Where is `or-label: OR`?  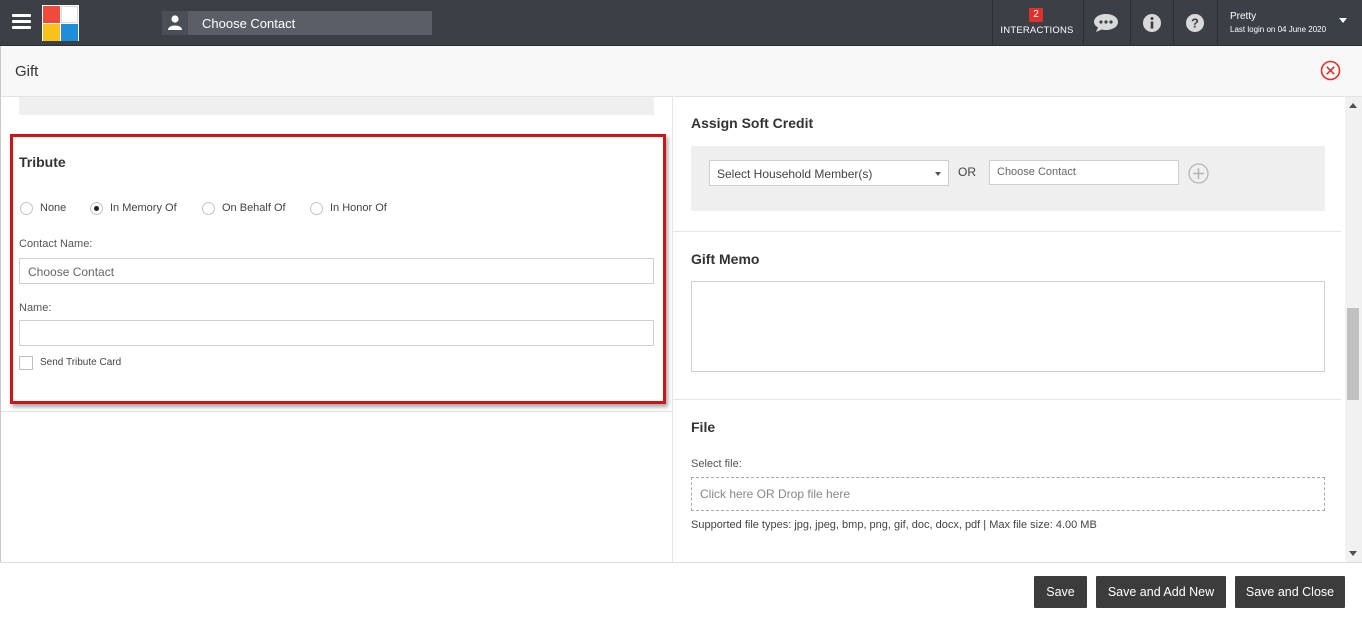
or-label: OR is located at coordinates (967, 172).